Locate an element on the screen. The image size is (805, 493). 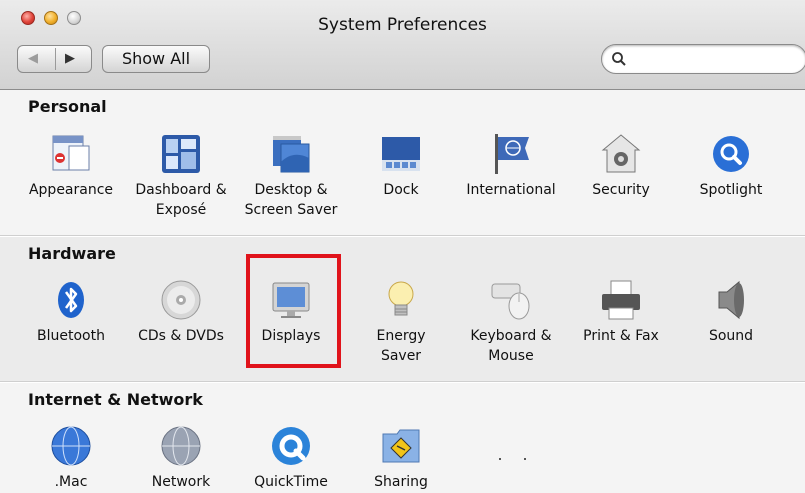
pref-label: Sound is located at coordinates (731, 336).